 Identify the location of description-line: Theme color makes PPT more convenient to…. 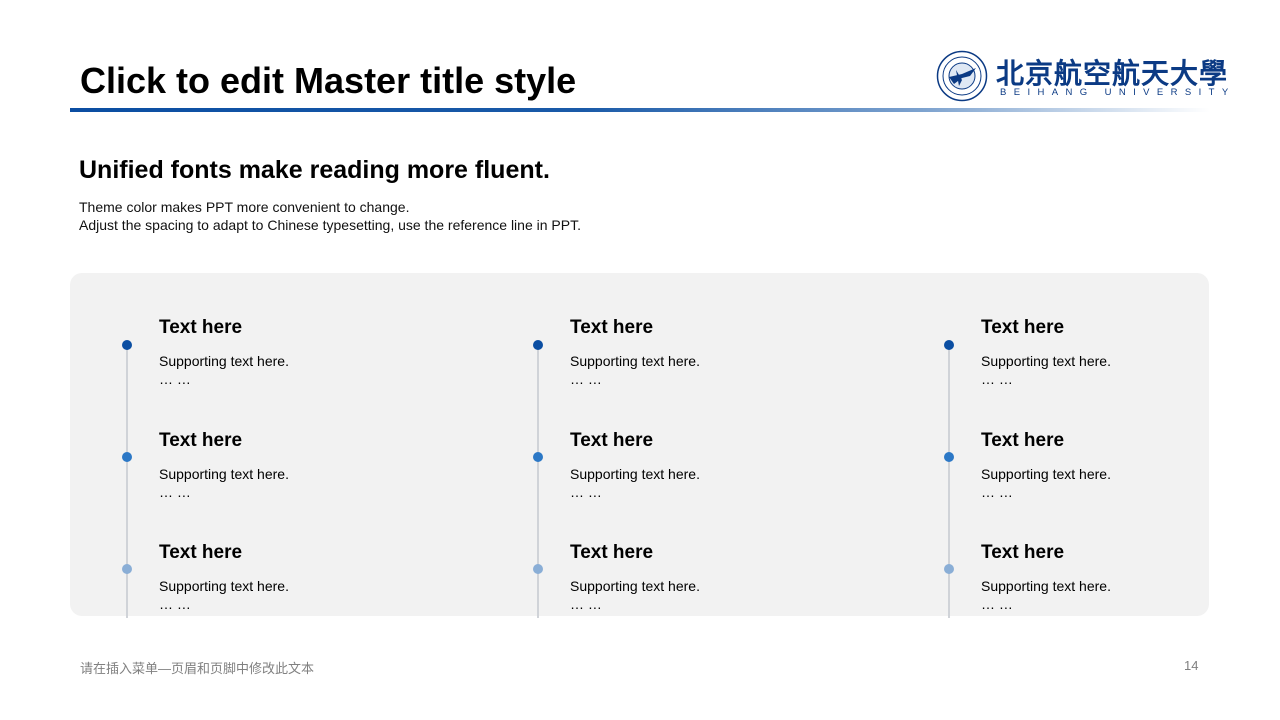
(244, 207).